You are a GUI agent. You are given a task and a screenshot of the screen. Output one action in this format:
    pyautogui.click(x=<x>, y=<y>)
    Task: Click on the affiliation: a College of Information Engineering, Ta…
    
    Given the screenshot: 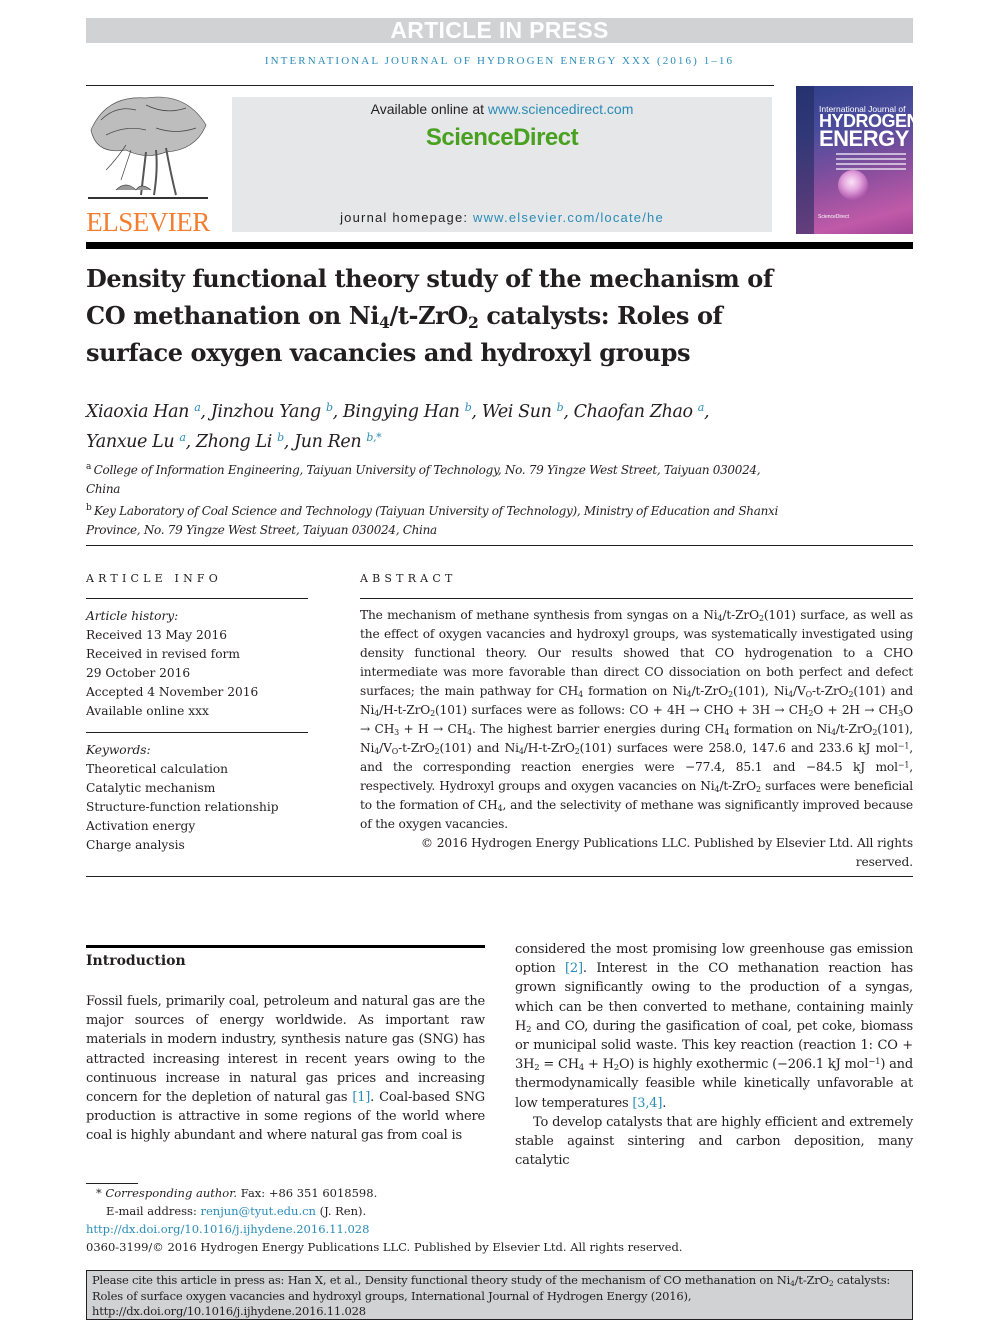 What is the action you would take?
    pyautogui.click(x=423, y=479)
    